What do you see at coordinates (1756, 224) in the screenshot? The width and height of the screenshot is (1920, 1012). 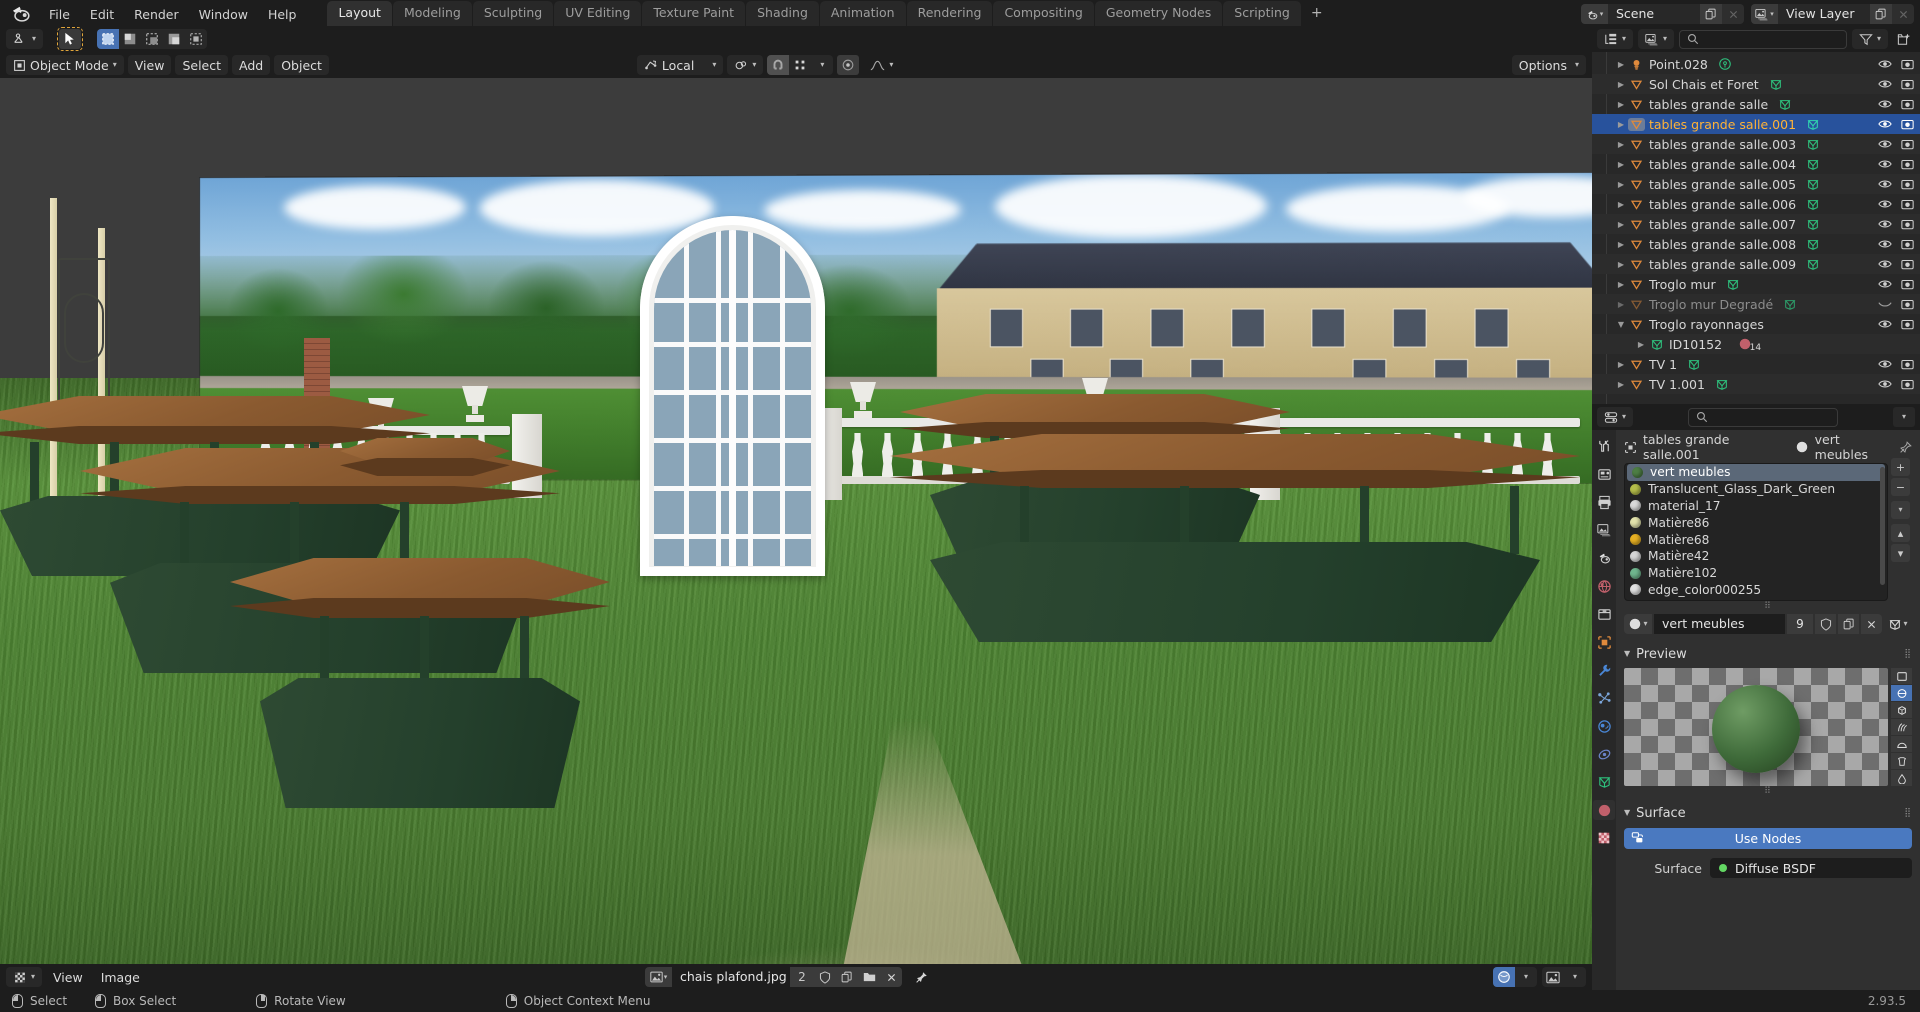 I see `outliner-row-tables-grande-salle-007: ▶ tables grande salle.007` at bounding box center [1756, 224].